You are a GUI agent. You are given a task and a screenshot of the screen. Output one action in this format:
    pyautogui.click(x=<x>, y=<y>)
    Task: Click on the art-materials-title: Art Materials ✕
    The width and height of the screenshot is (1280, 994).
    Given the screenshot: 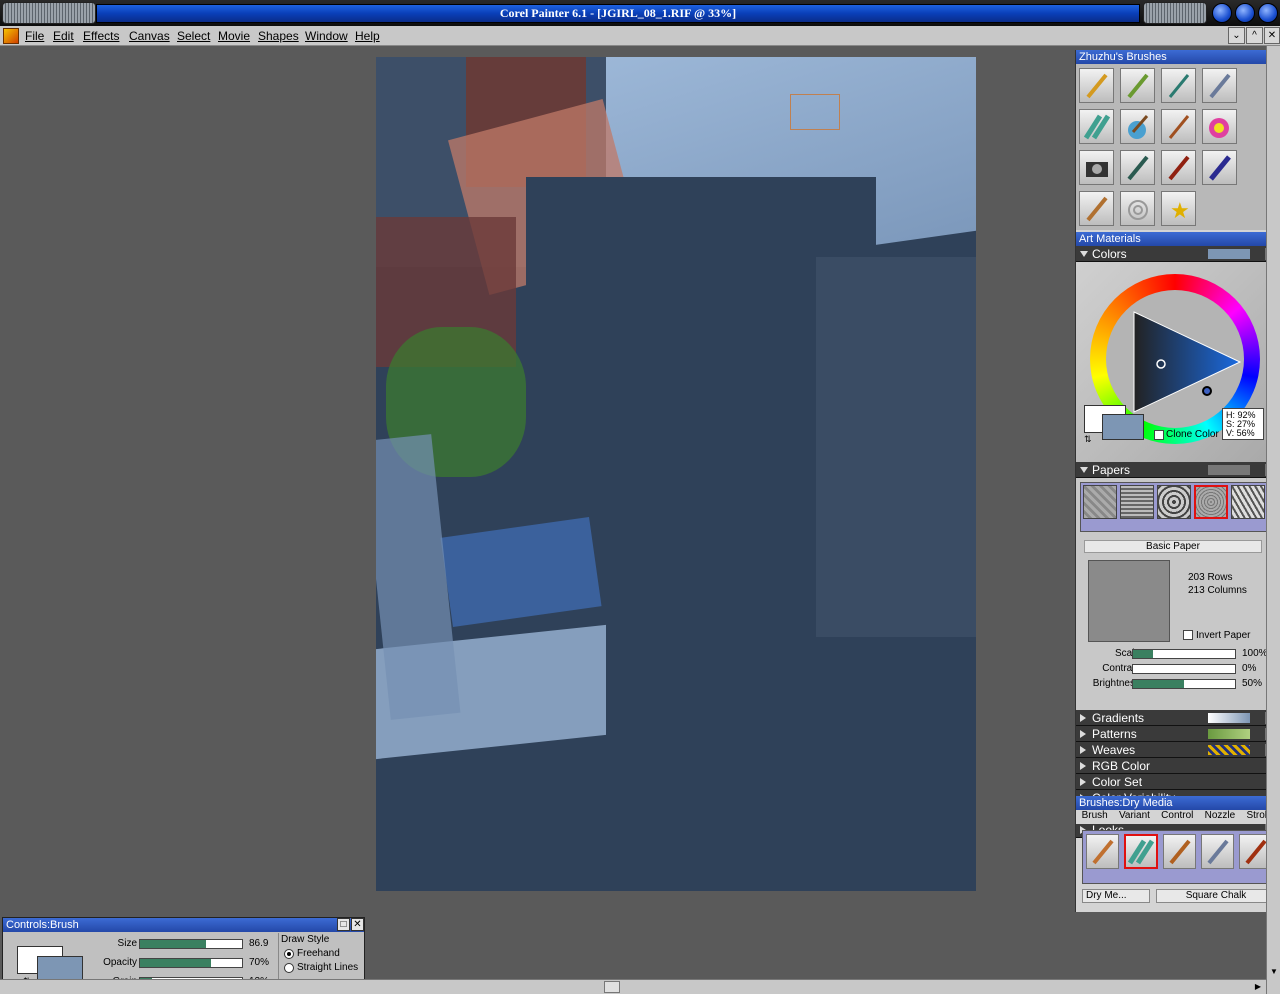 What is the action you would take?
    pyautogui.click(x=1178, y=239)
    